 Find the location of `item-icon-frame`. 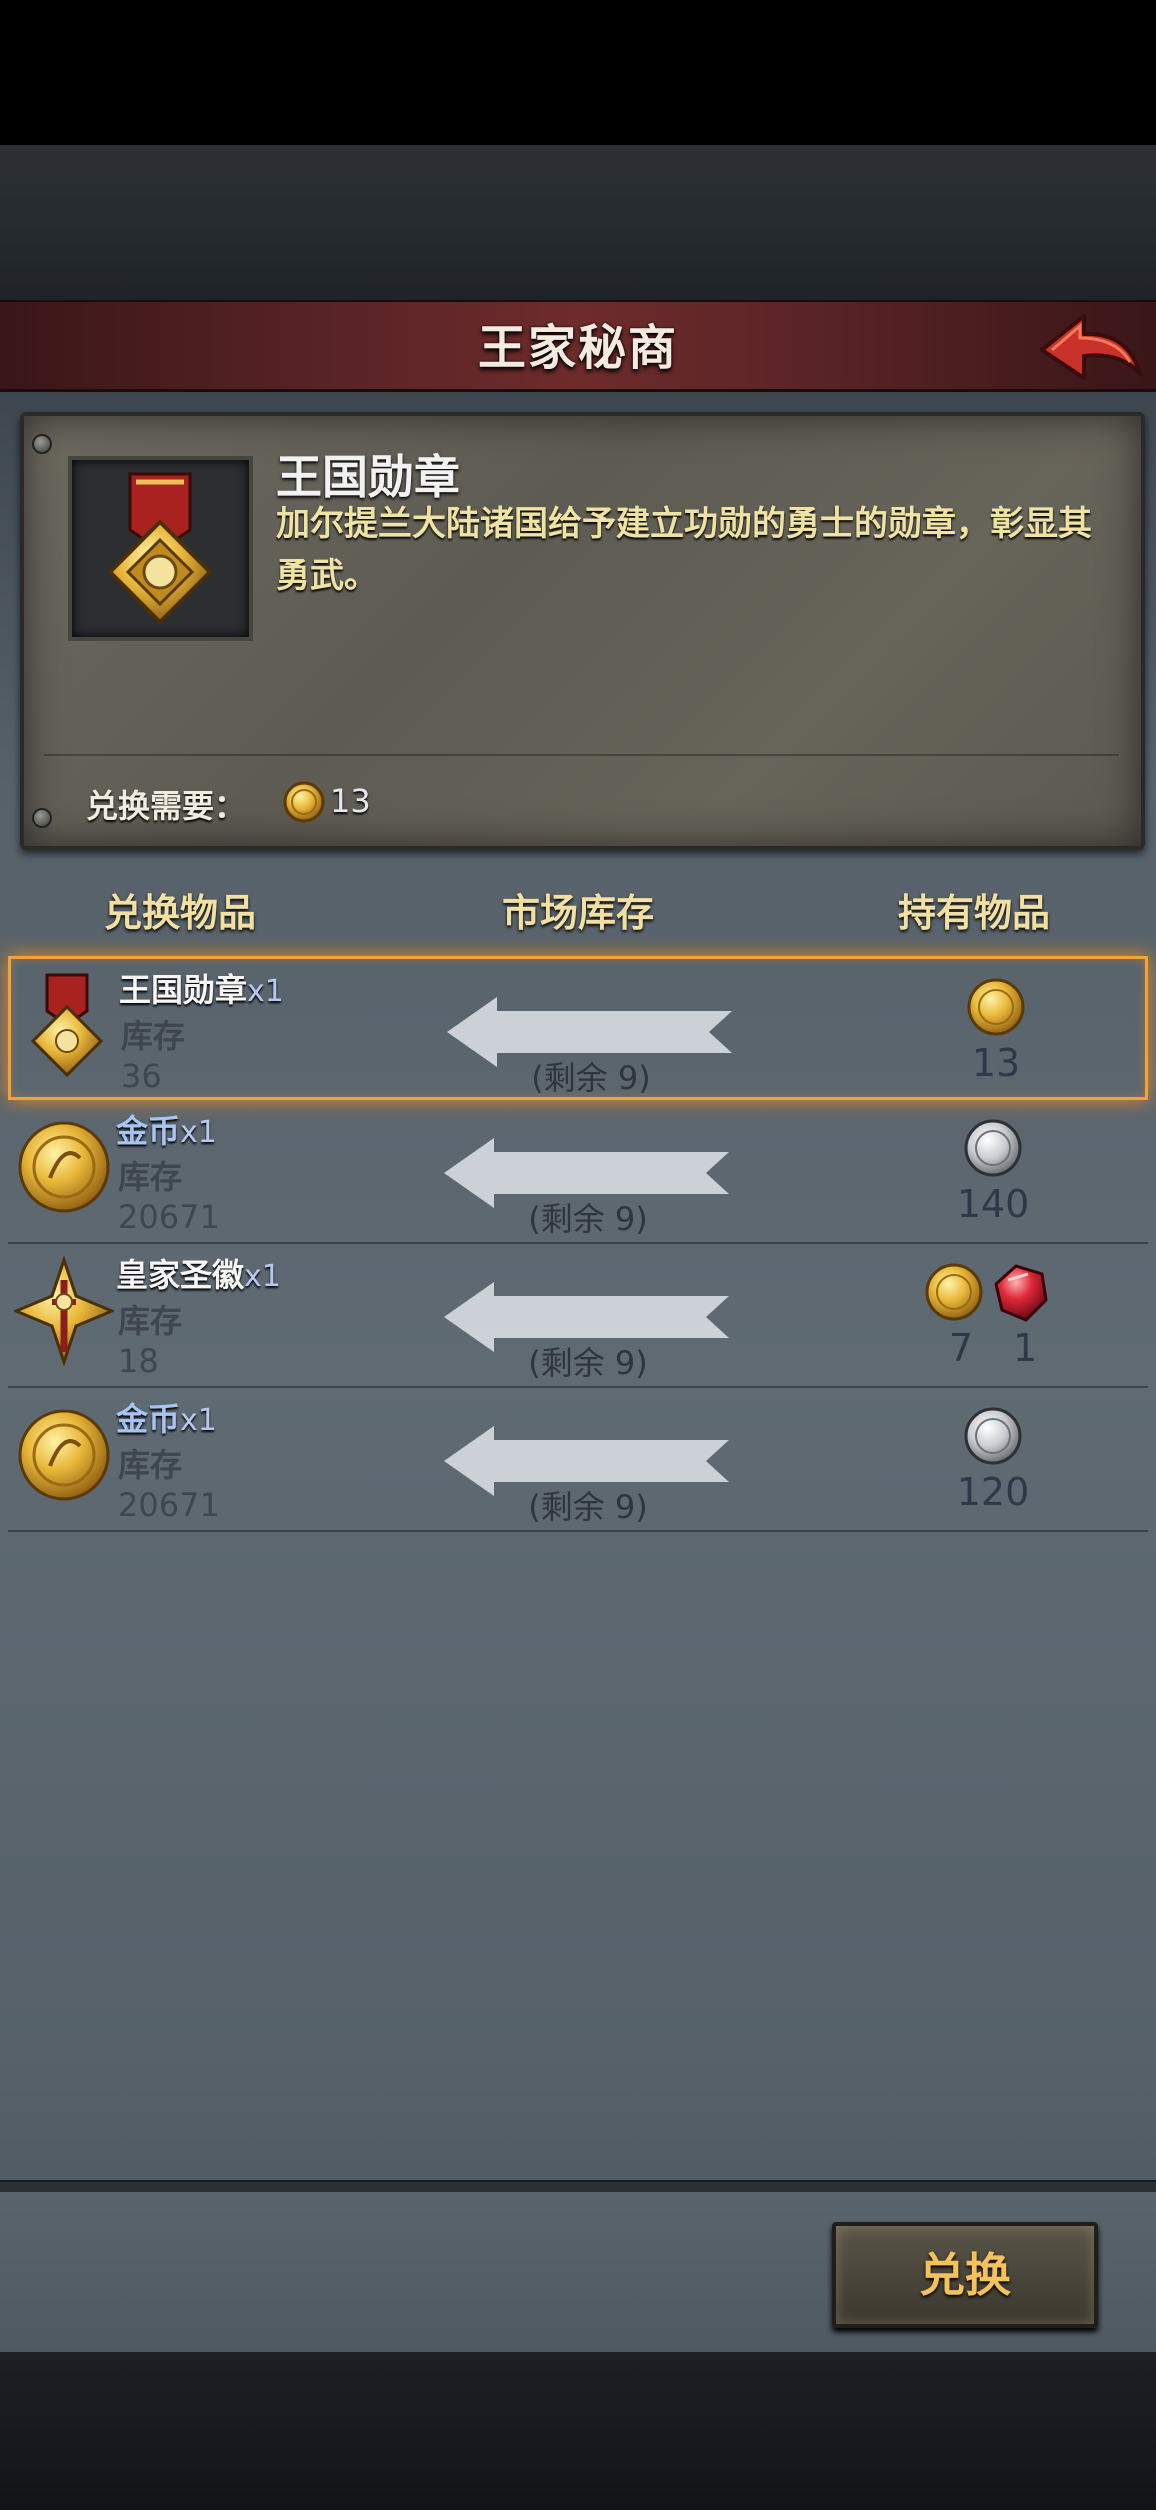

item-icon-frame is located at coordinates (160, 548).